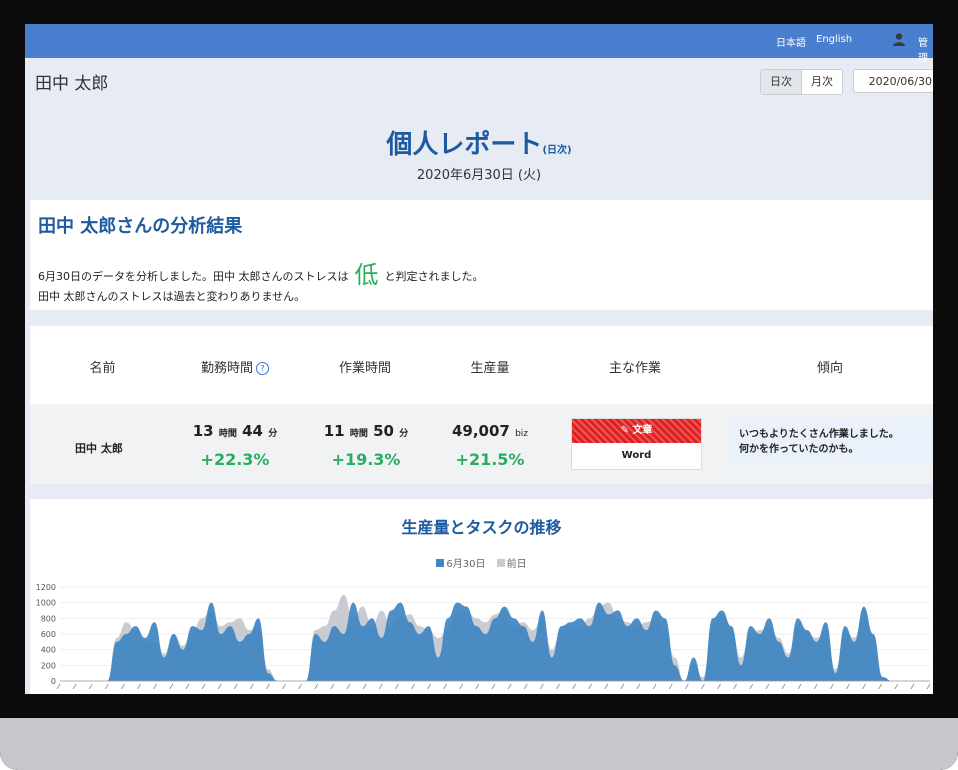 Image resolution: width=958 pixels, height=770 pixels. What do you see at coordinates (383, 431) in the screenshot?
I see `task-minutes: 50` at bounding box center [383, 431].